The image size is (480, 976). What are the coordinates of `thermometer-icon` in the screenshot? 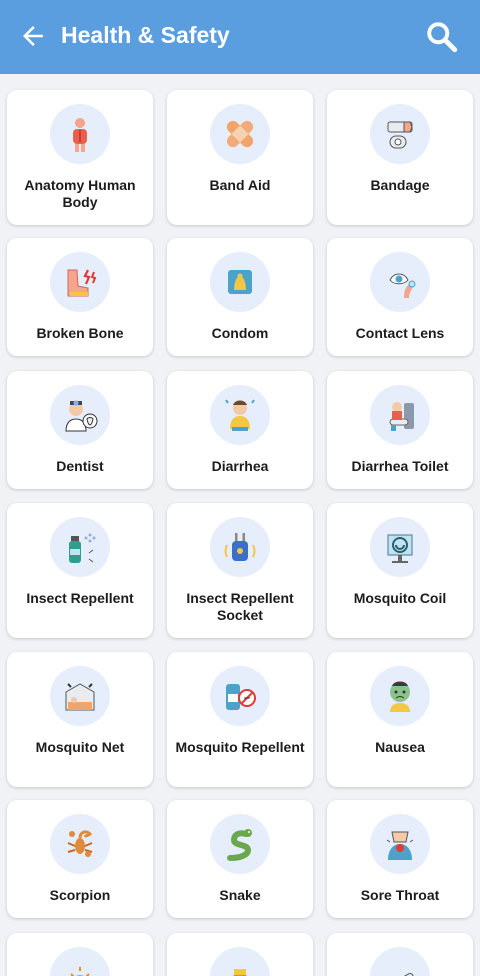 It's located at (400, 961).